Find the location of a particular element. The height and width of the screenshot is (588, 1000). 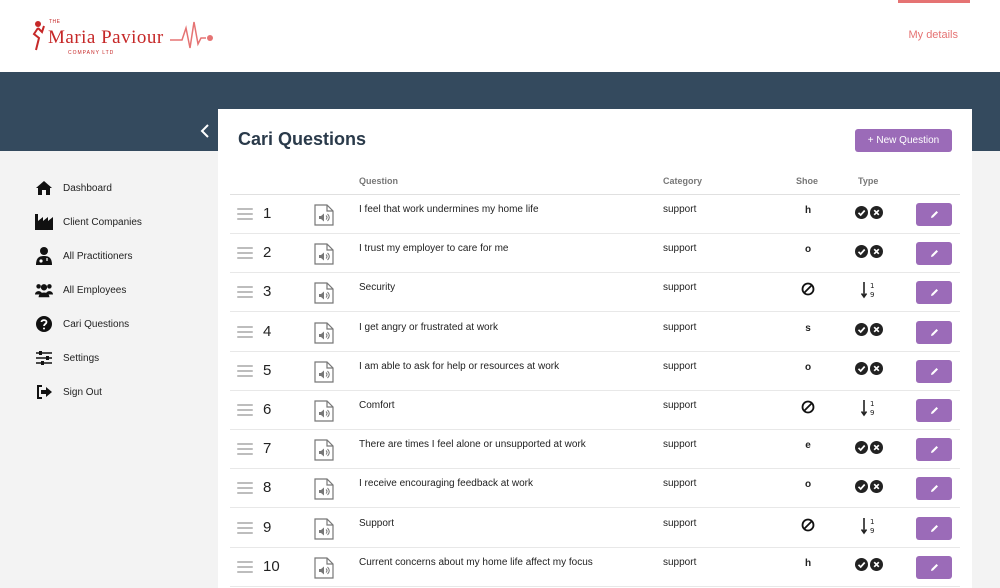

chevron-left-icon is located at coordinates (205, 133).